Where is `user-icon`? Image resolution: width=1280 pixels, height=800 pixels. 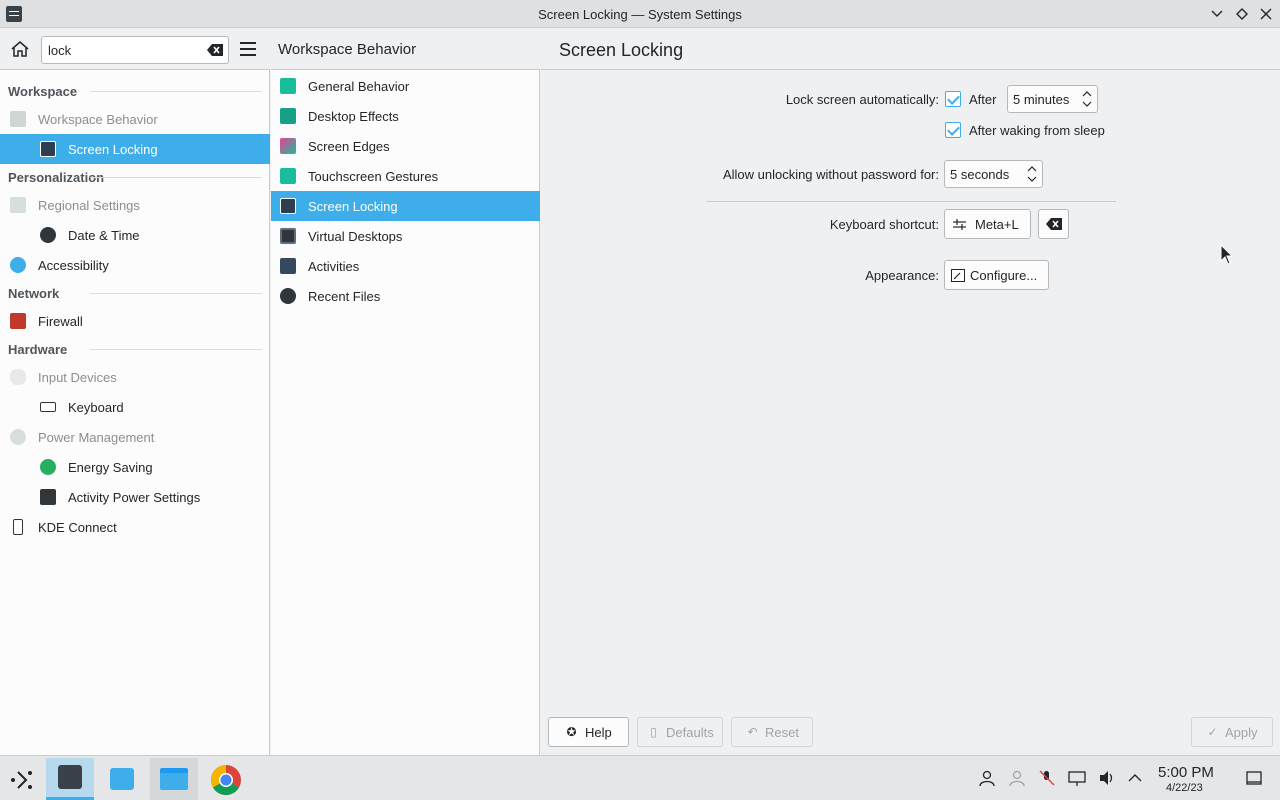
user-icon is located at coordinates (987, 778).